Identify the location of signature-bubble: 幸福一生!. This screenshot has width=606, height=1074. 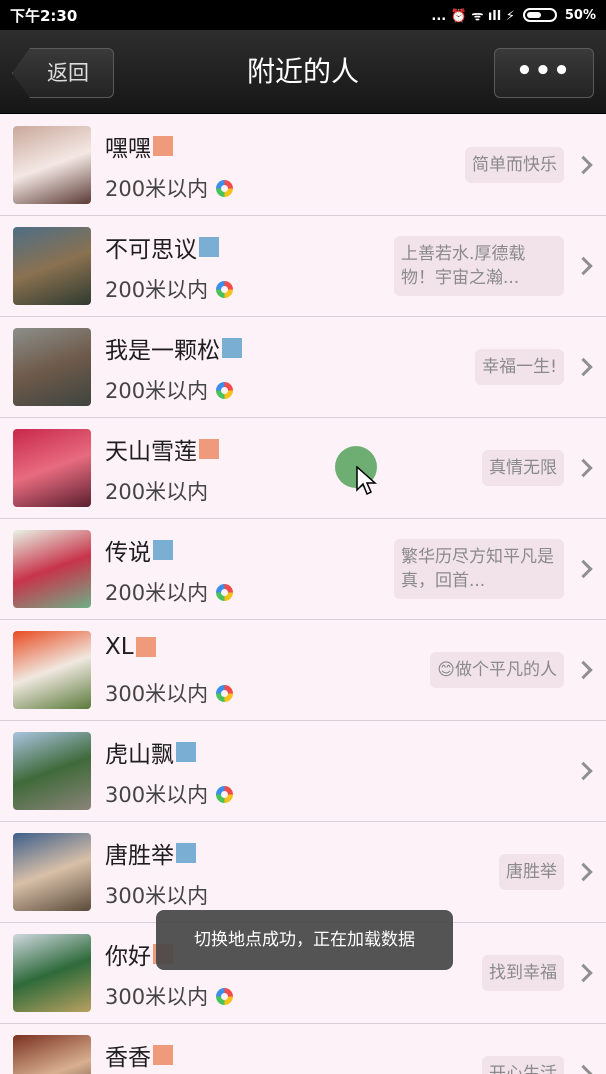
(519, 367).